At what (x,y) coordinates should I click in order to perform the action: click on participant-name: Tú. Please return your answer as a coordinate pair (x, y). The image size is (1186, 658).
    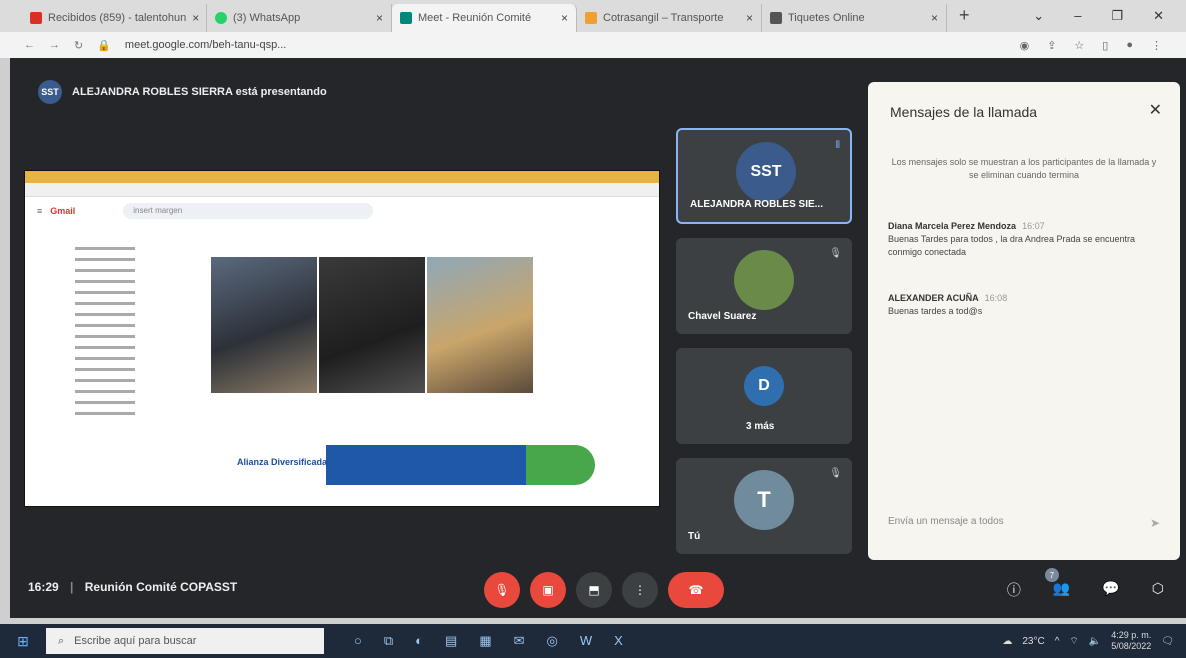
    Looking at the image, I should click on (694, 536).